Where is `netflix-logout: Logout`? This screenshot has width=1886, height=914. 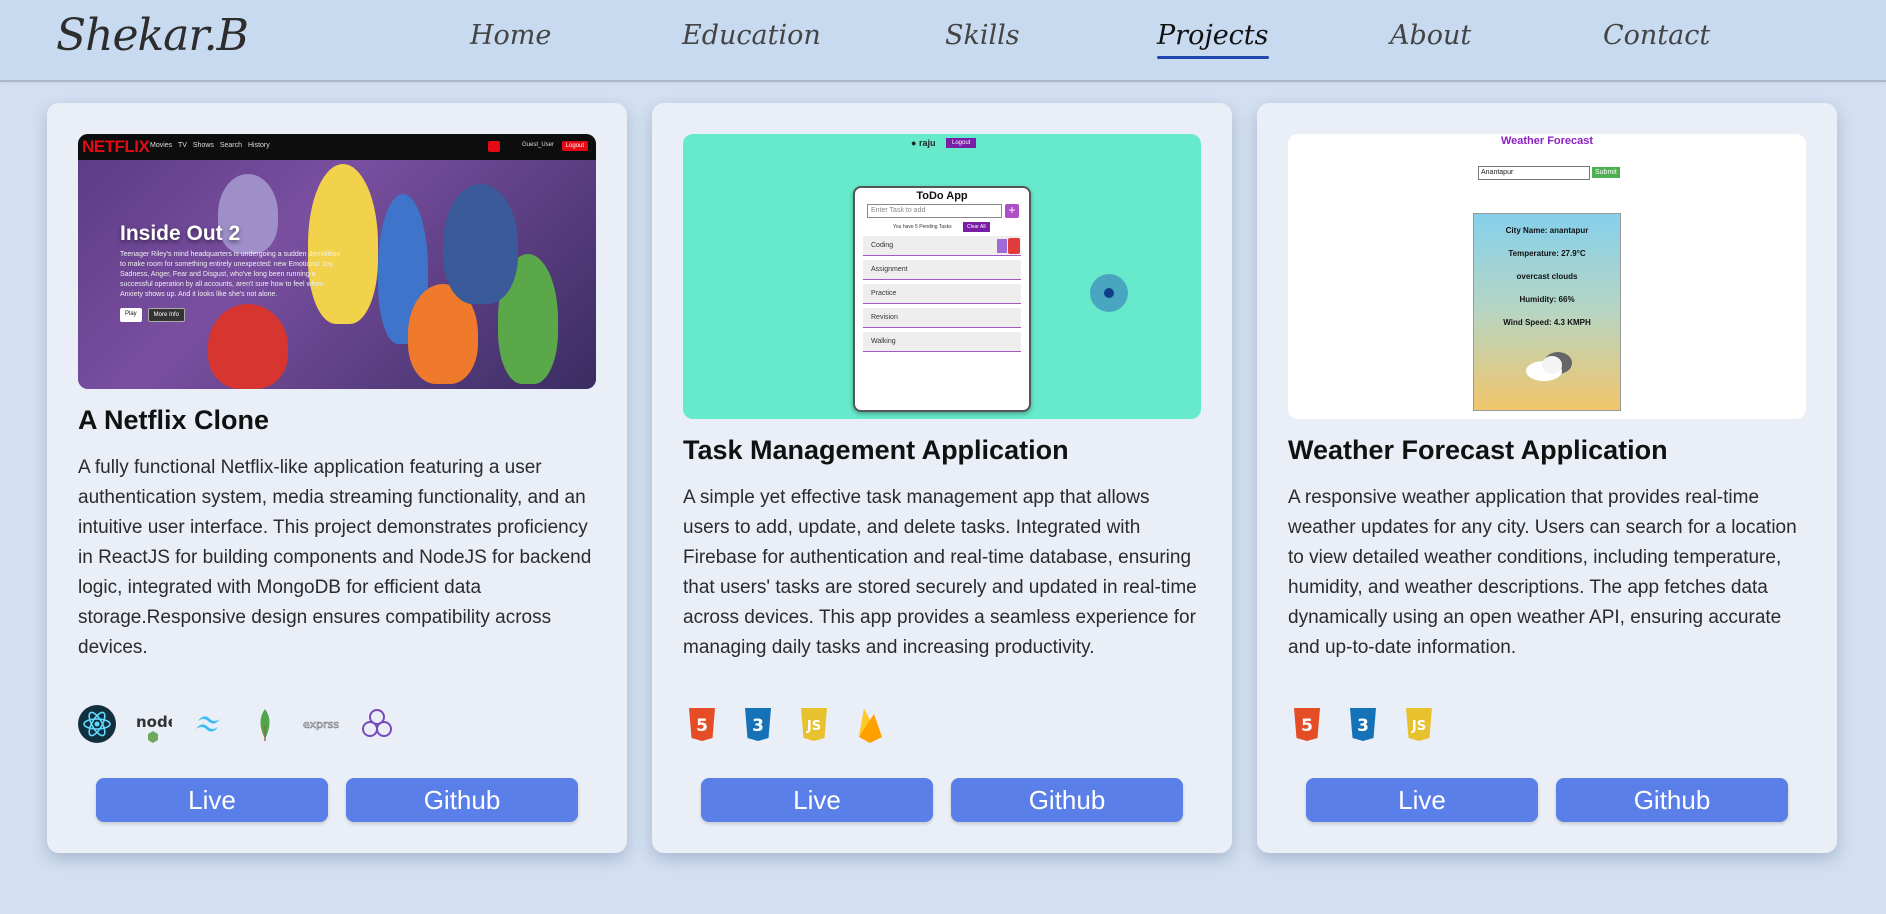
netflix-logout: Logout is located at coordinates (574, 146).